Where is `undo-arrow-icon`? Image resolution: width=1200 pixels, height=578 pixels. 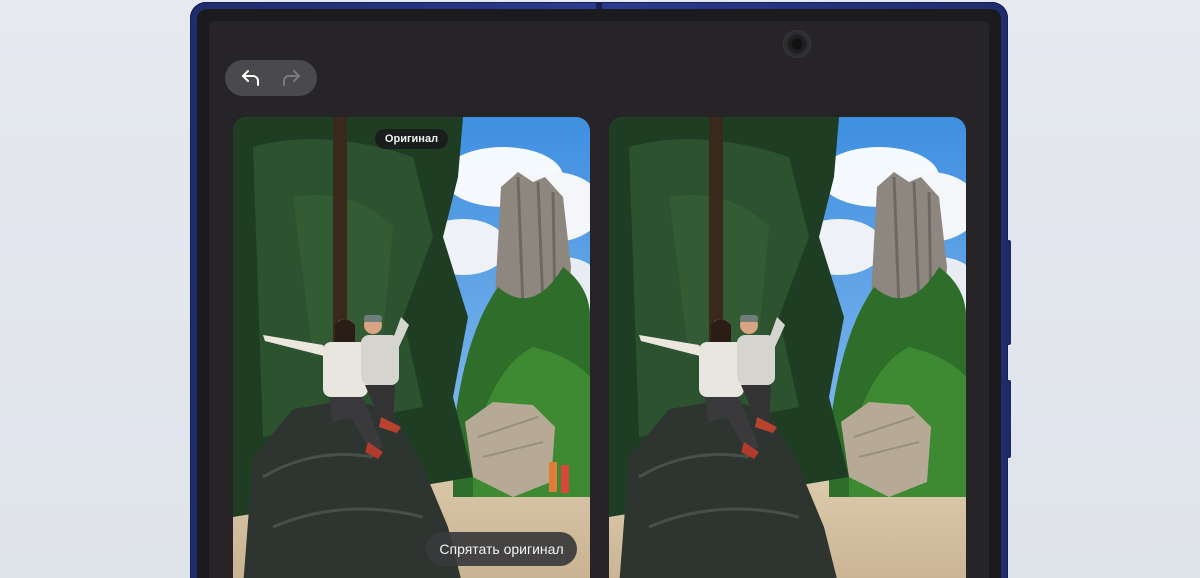 undo-arrow-icon is located at coordinates (250, 78).